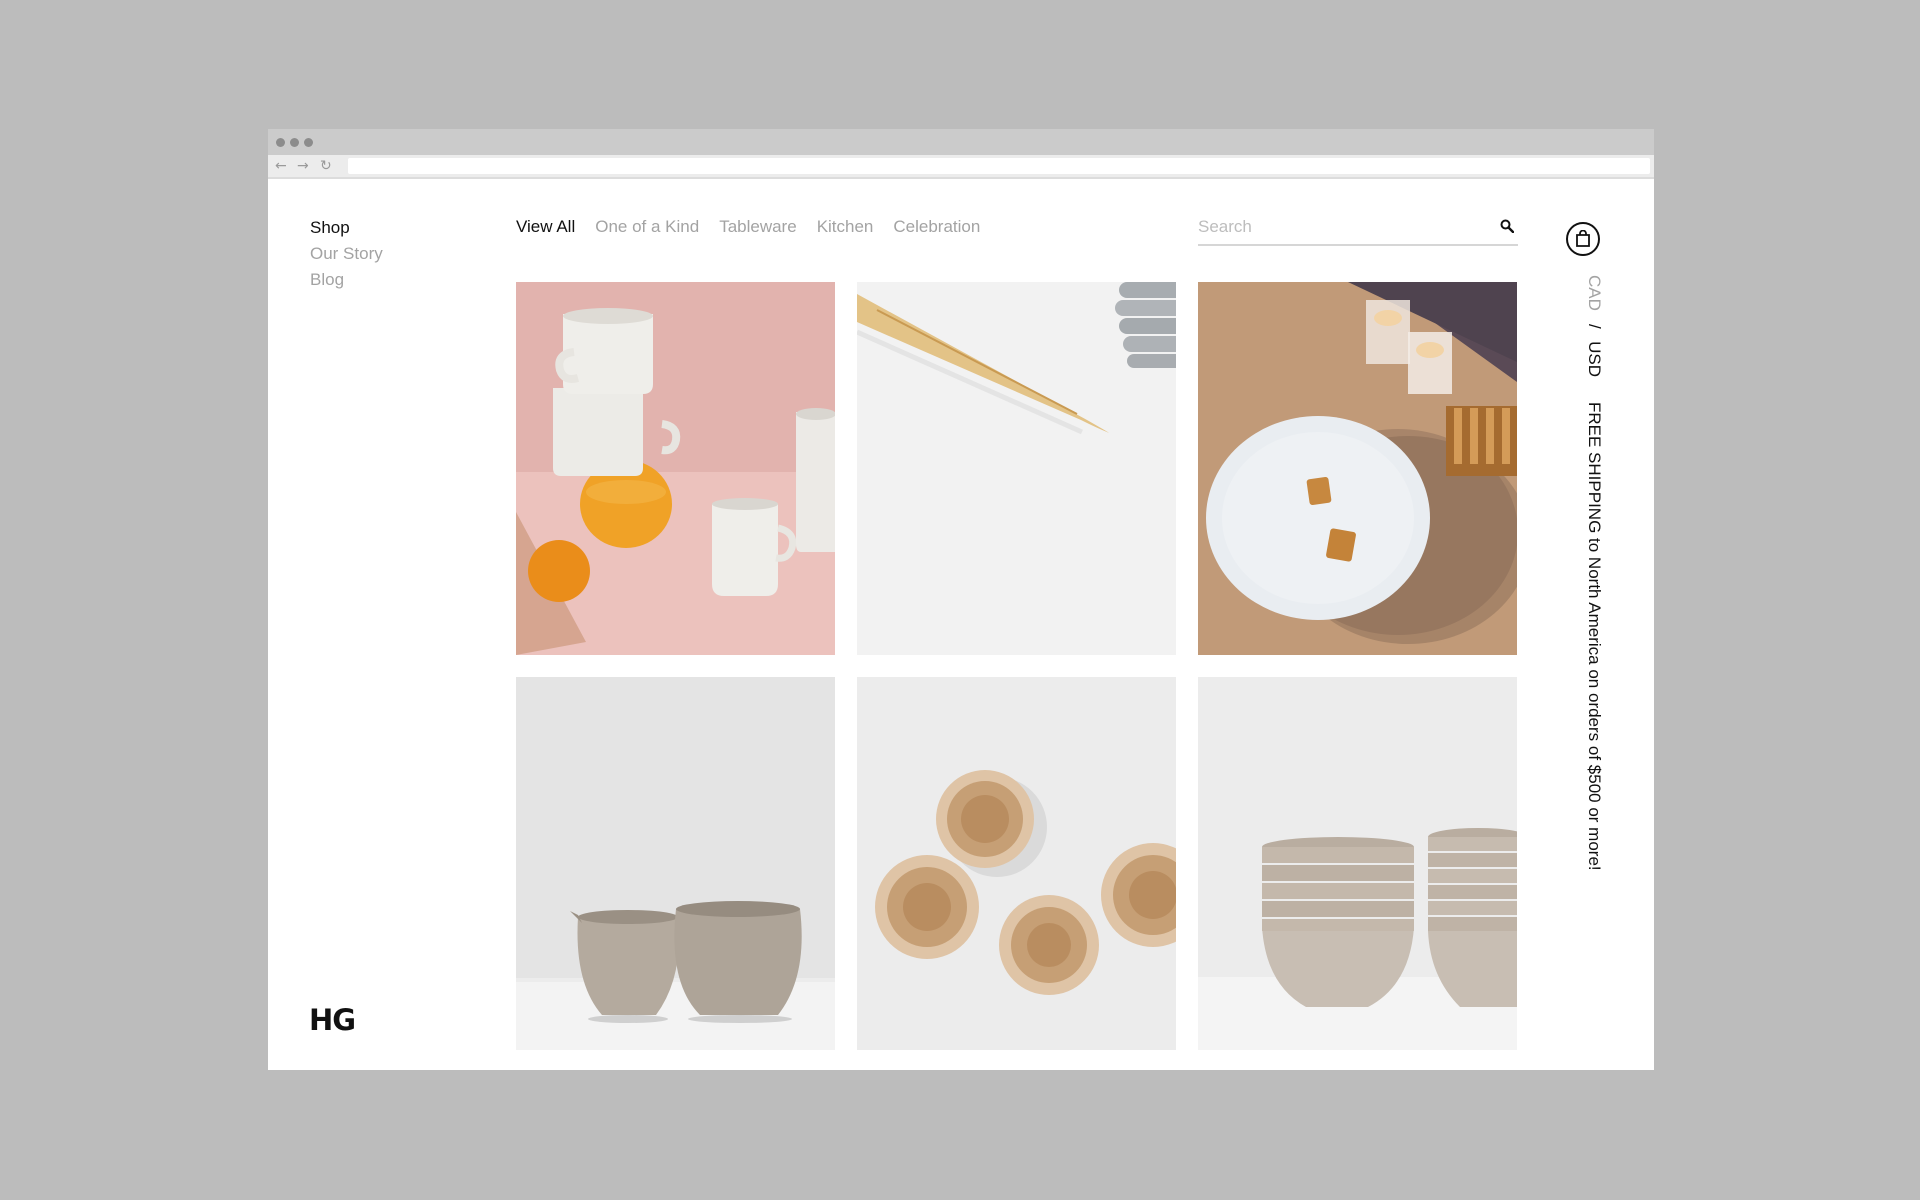 This screenshot has height=1200, width=1920. I want to click on tab-one-of-a-kind: One of a Kind, so click(647, 227).